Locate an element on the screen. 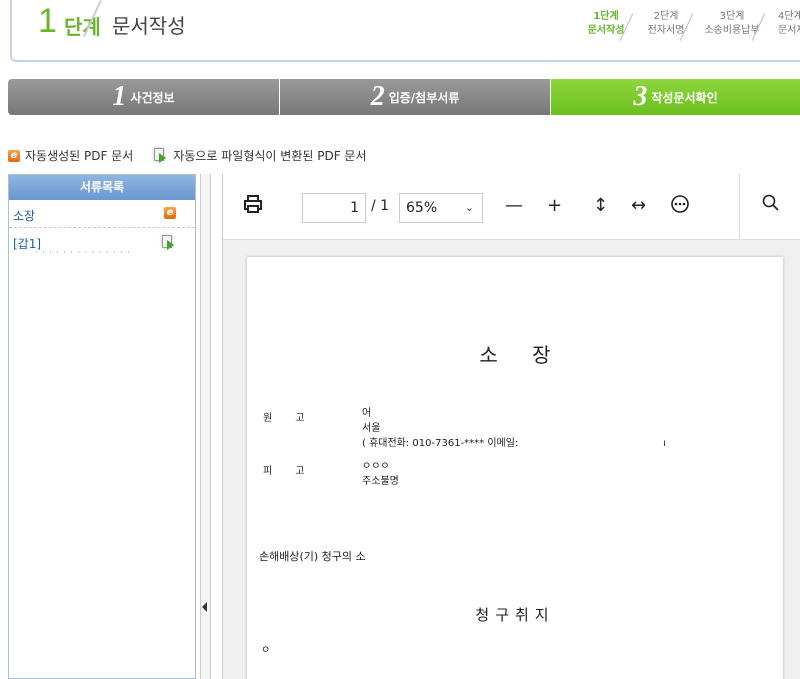 The height and width of the screenshot is (679, 800). tab-confirm-docs: 3 작성문서확인 is located at coordinates (675, 97).